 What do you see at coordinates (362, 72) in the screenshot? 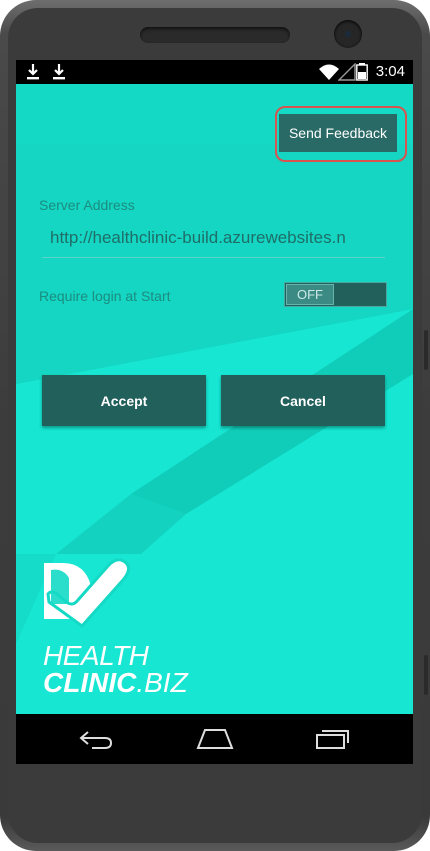
I see `battery-icon` at bounding box center [362, 72].